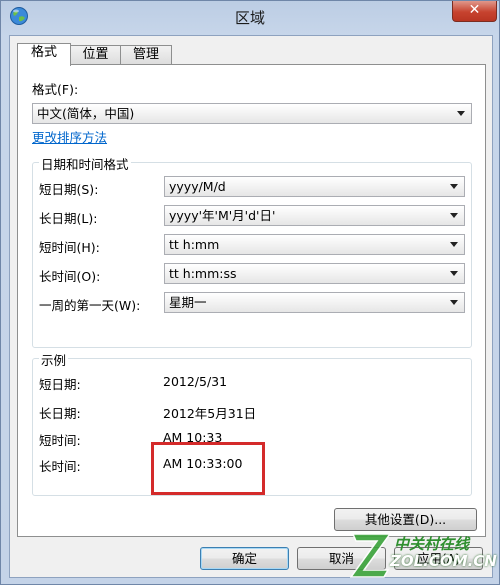 The image size is (500, 585). I want to click on close-icon: ✕, so click(474, 10).